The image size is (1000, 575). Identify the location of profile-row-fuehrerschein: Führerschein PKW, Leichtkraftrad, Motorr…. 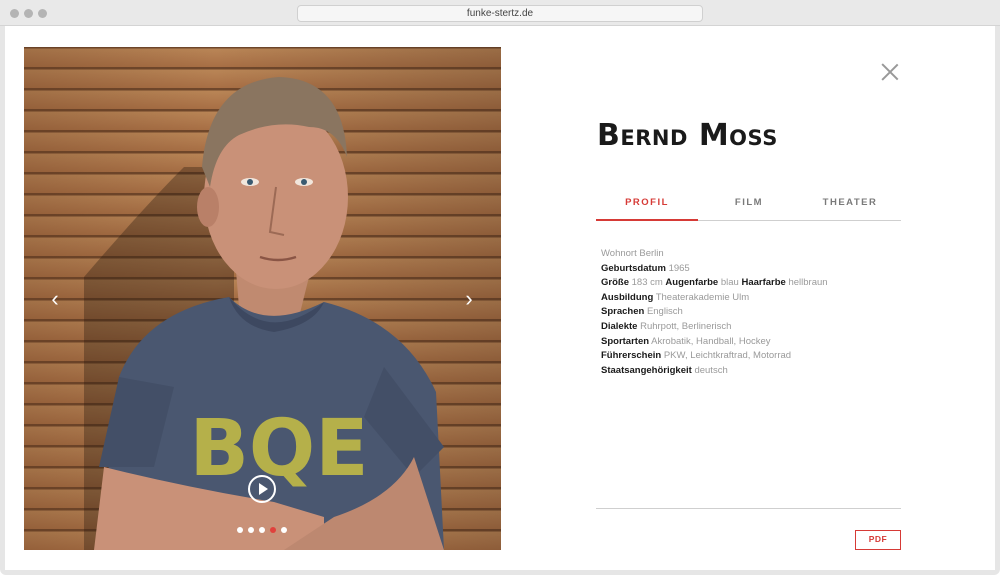
(751, 356).